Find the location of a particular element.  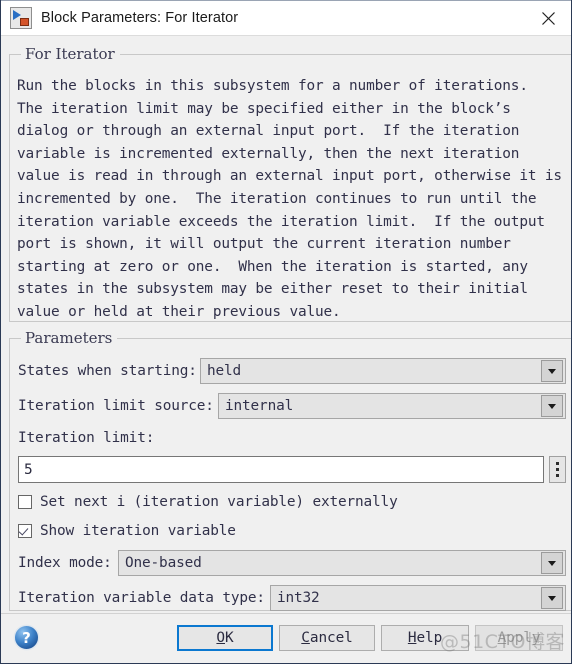

iteration-limit-source-value: internal is located at coordinates (259, 406).